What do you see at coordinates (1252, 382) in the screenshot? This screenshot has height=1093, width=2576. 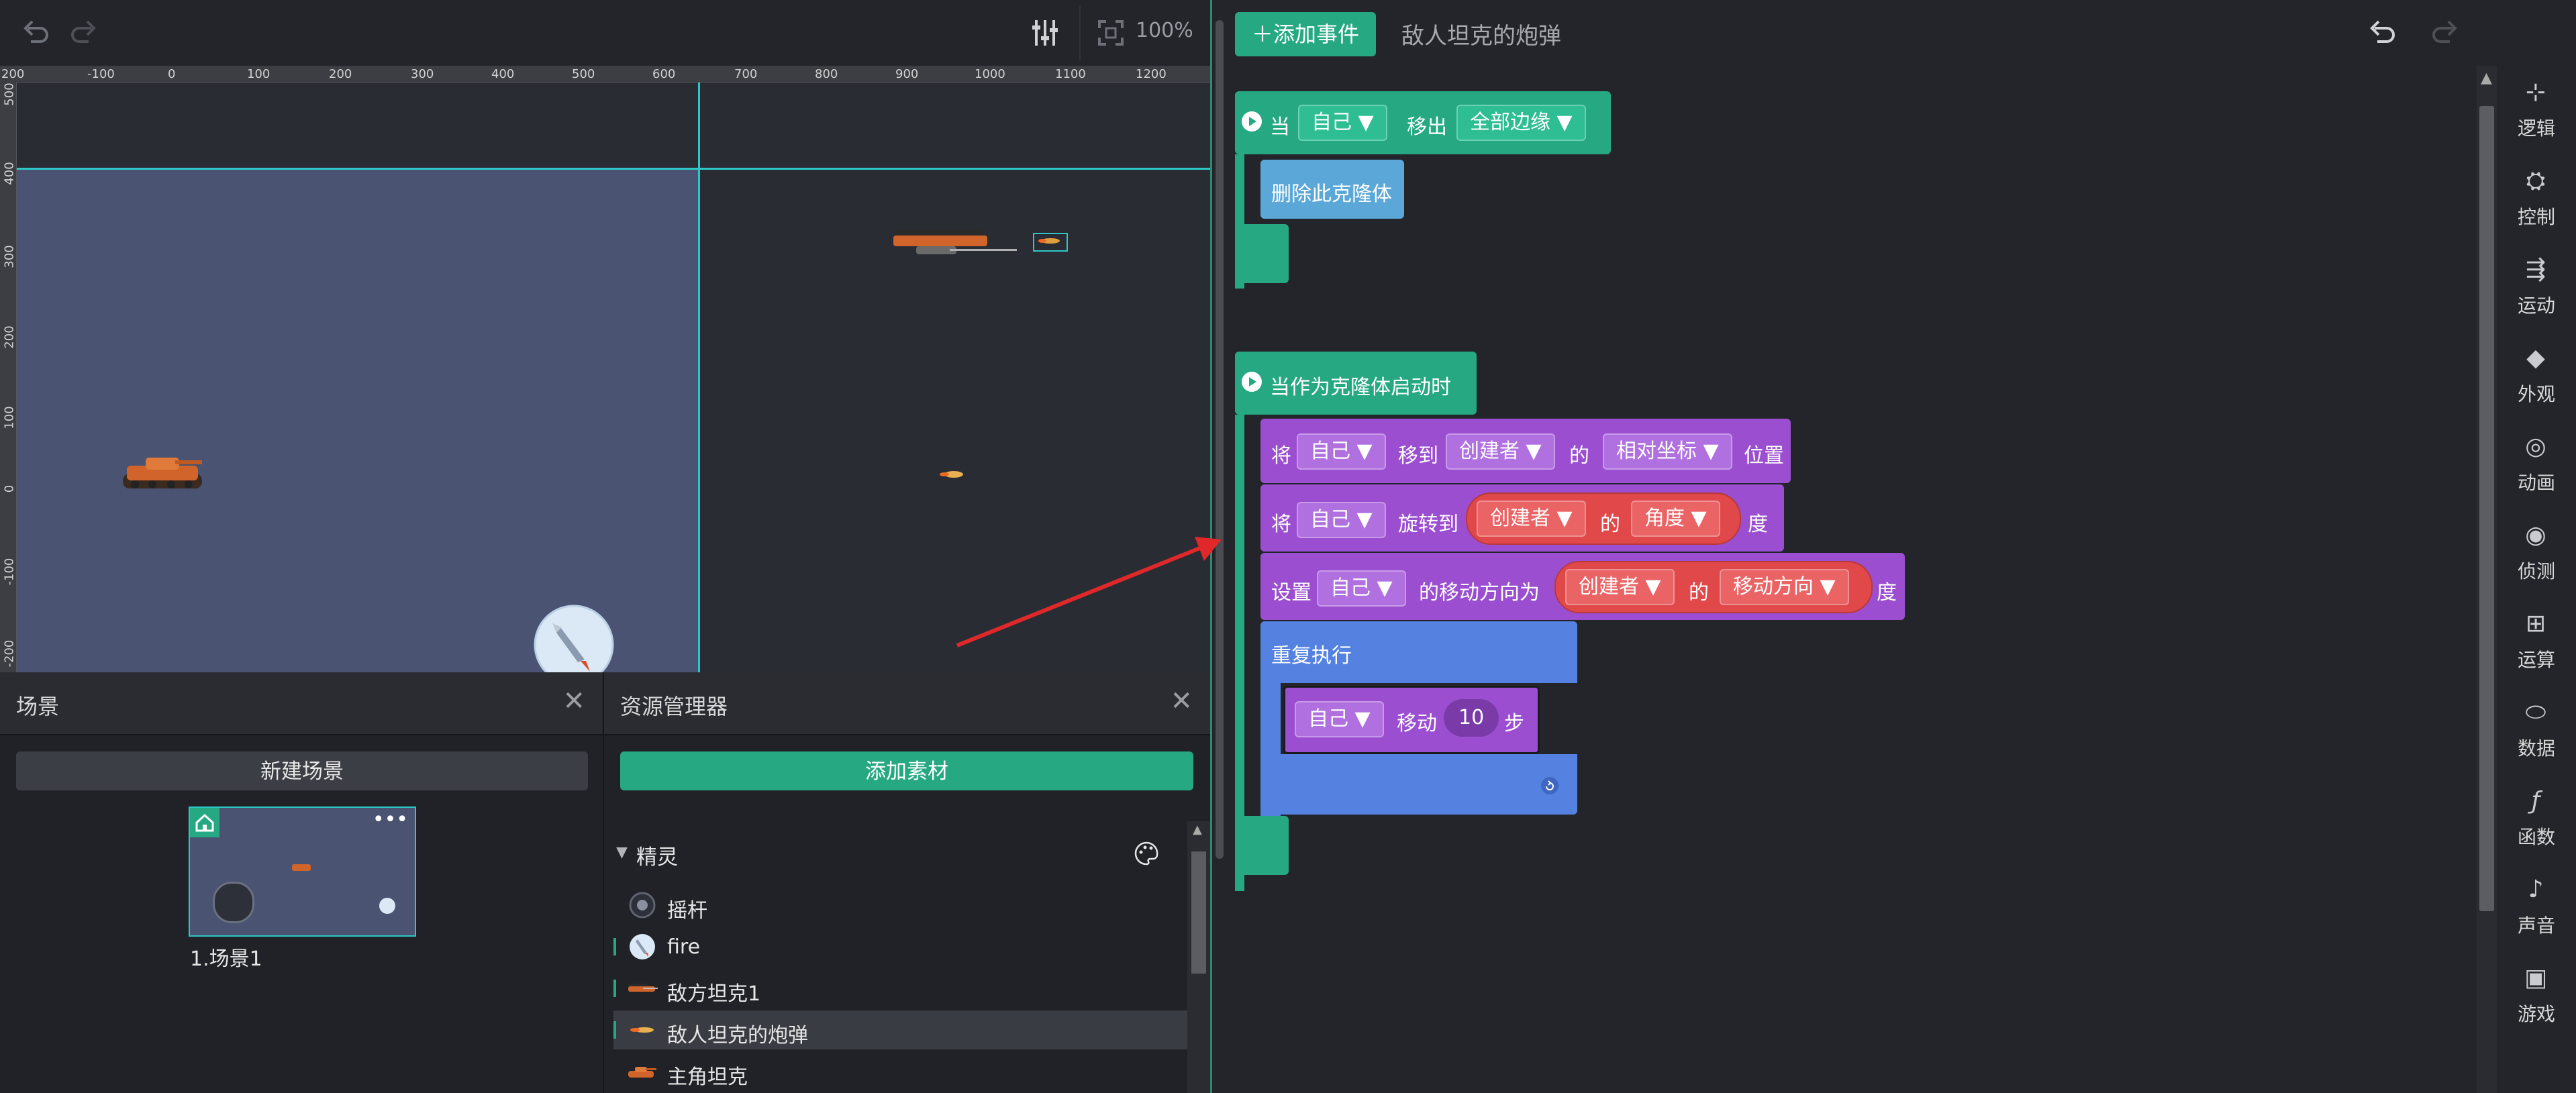 I see `play-icon` at bounding box center [1252, 382].